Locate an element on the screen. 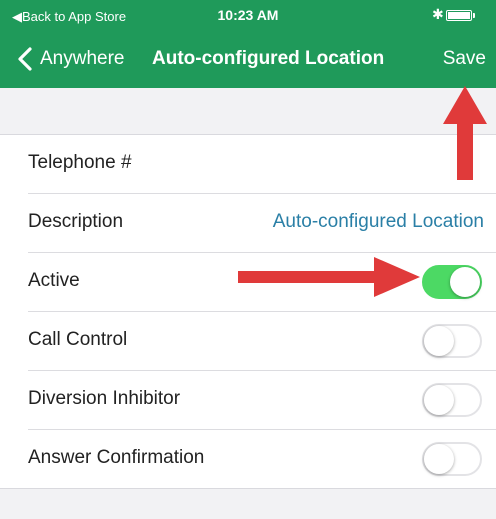 The image size is (496, 519). active-toggle is located at coordinates (452, 282).